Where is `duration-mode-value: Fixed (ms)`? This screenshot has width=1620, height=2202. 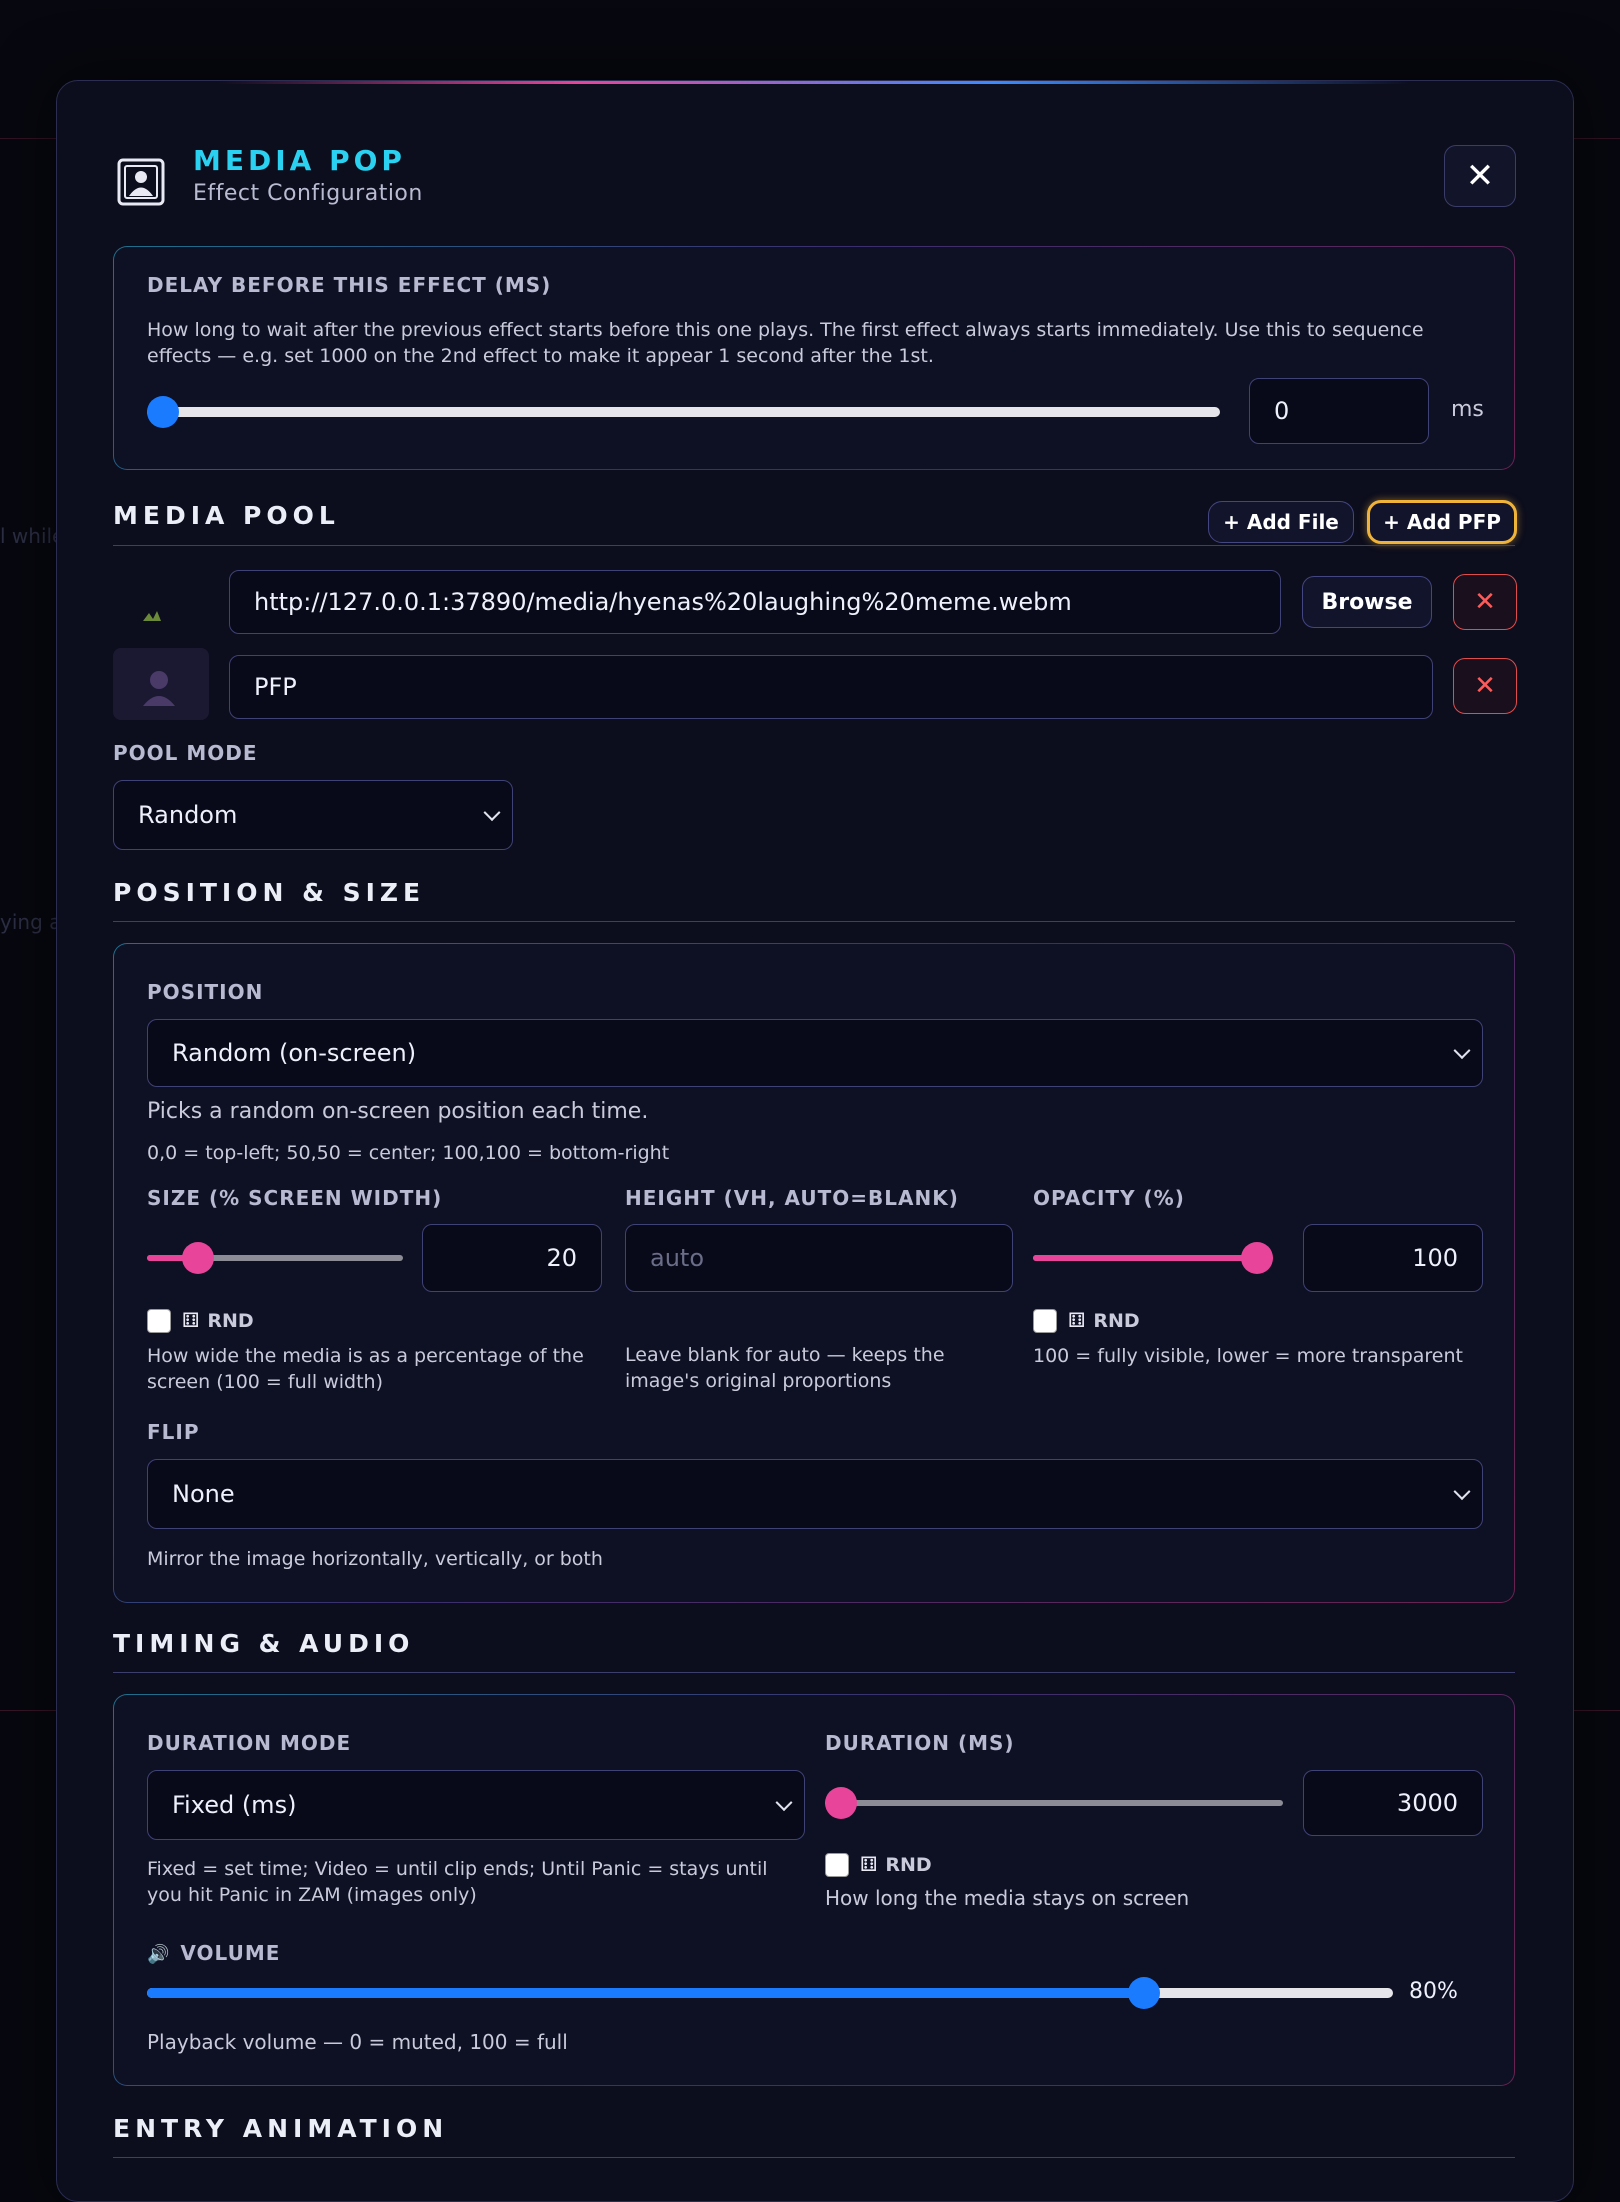 duration-mode-value: Fixed (ms) is located at coordinates (234, 1805).